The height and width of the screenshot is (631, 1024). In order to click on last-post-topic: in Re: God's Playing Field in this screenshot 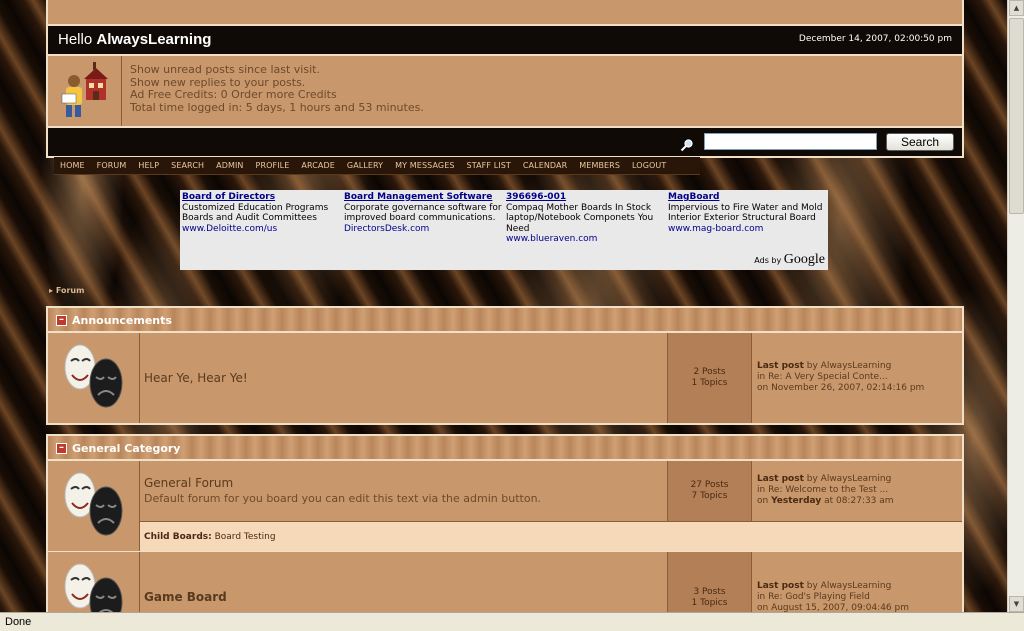, I will do `click(859, 597)`.